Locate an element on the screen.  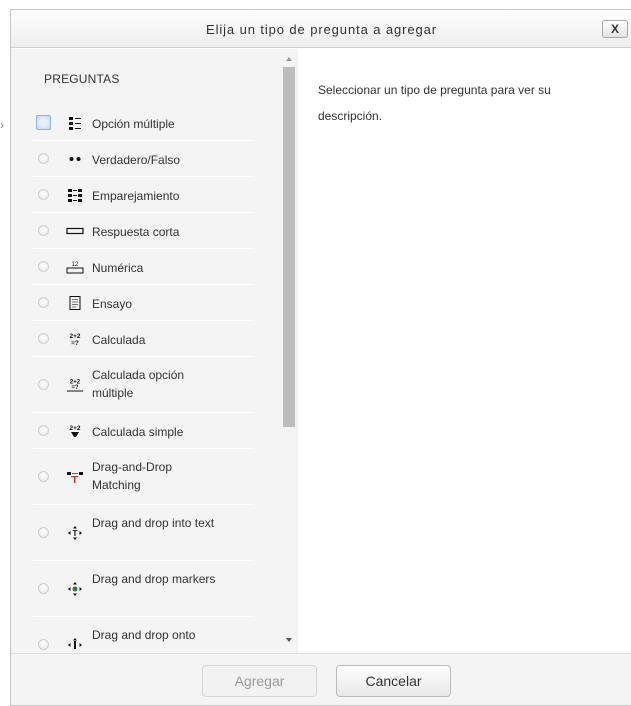
radio-match is located at coordinates (43, 194).